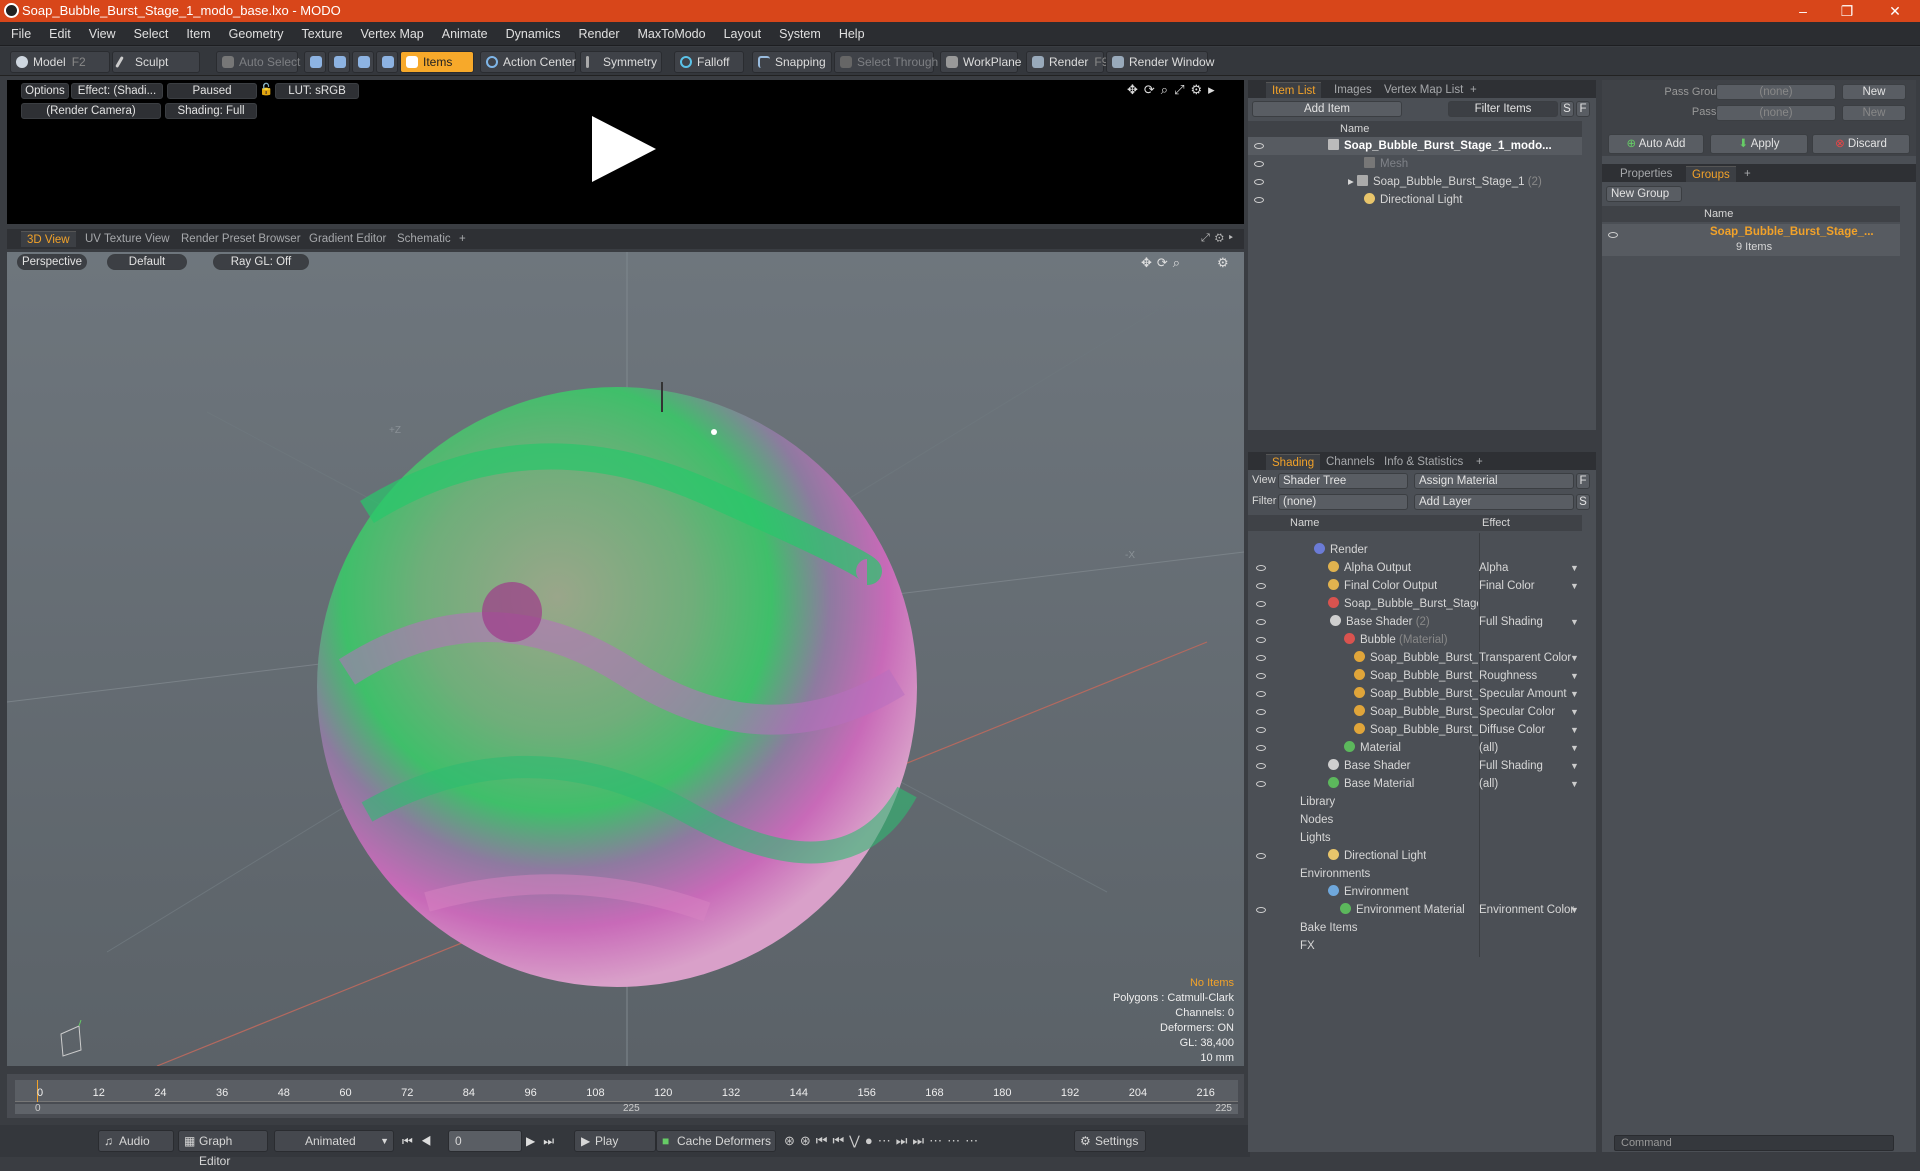 The image size is (1920, 1171). I want to click on tab-item-list: Item List, so click(1294, 90).